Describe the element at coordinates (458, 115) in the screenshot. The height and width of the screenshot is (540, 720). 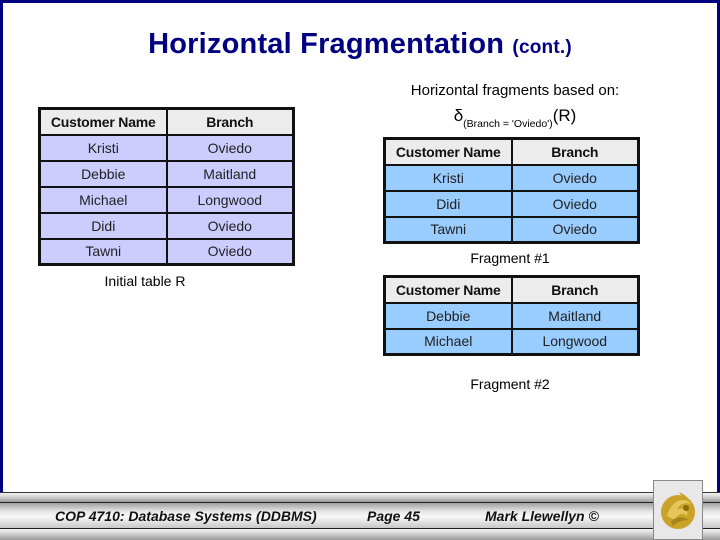
I see `selection-operator: δ` at that location.